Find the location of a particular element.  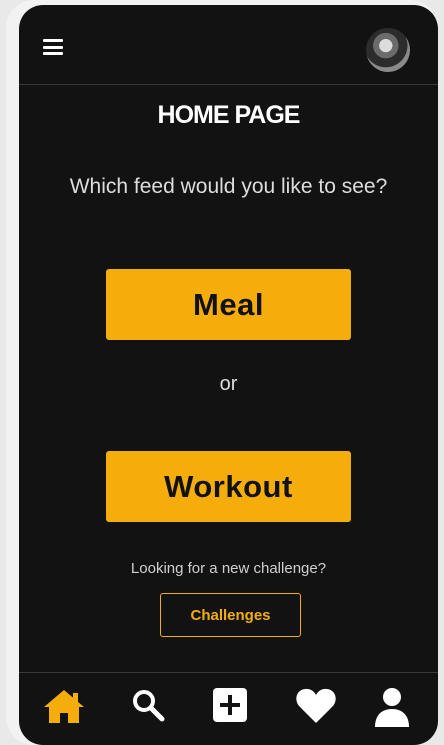

home-icon is located at coordinates (64, 706).